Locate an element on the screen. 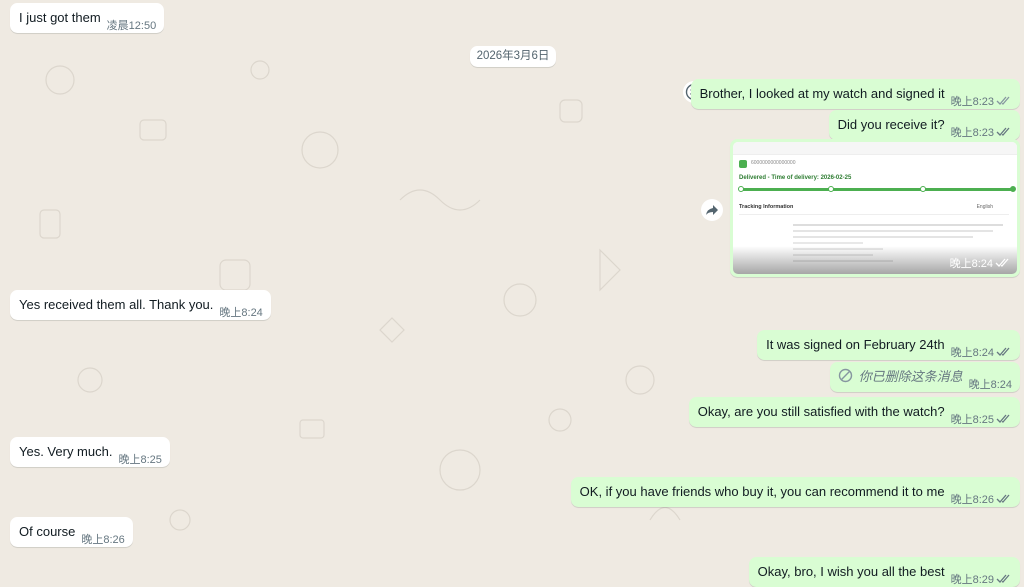  message-time: 晚上8:29 is located at coordinates (981, 579).